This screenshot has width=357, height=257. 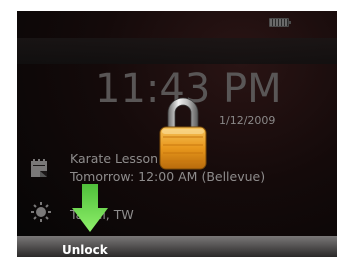 I want to click on header-band, so click(x=177, y=51).